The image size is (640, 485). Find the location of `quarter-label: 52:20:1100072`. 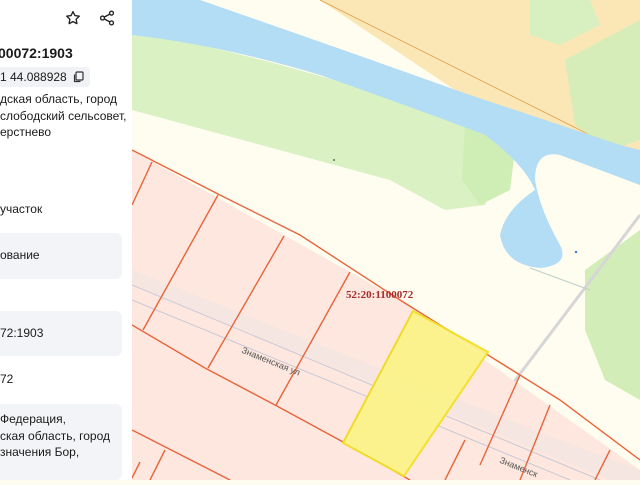

quarter-label: 52:20:1100072 is located at coordinates (380, 295).